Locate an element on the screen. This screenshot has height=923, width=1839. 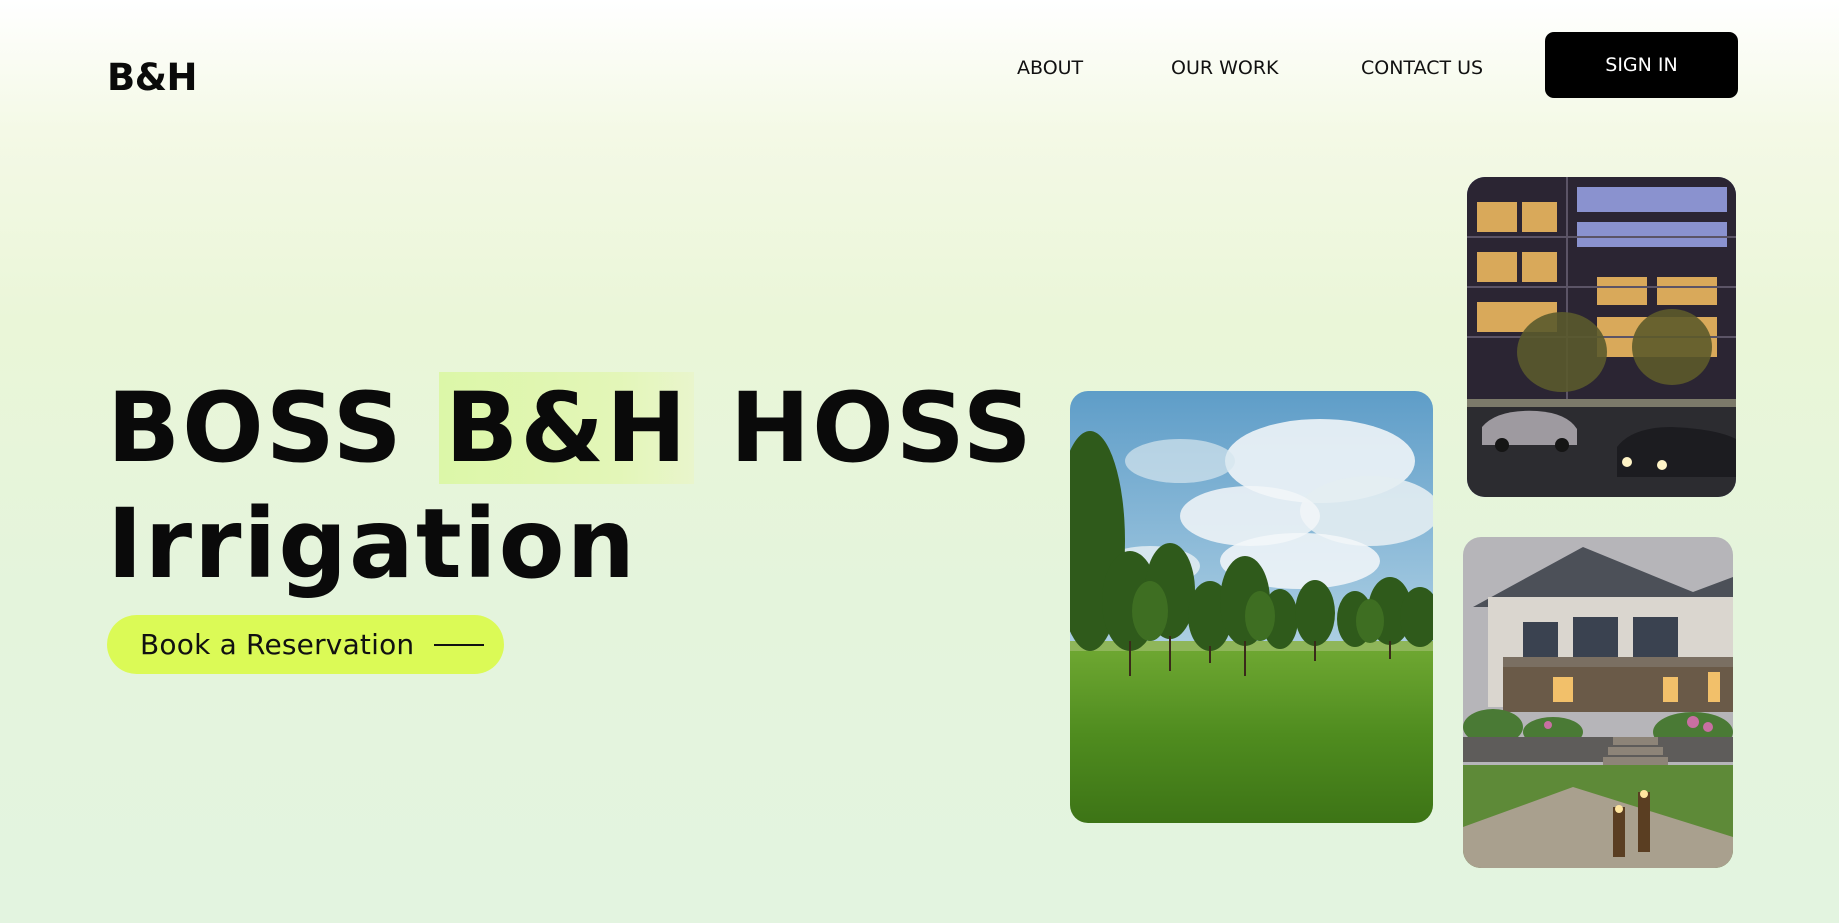
house-backyard-evening-photo is located at coordinates (1598, 702).